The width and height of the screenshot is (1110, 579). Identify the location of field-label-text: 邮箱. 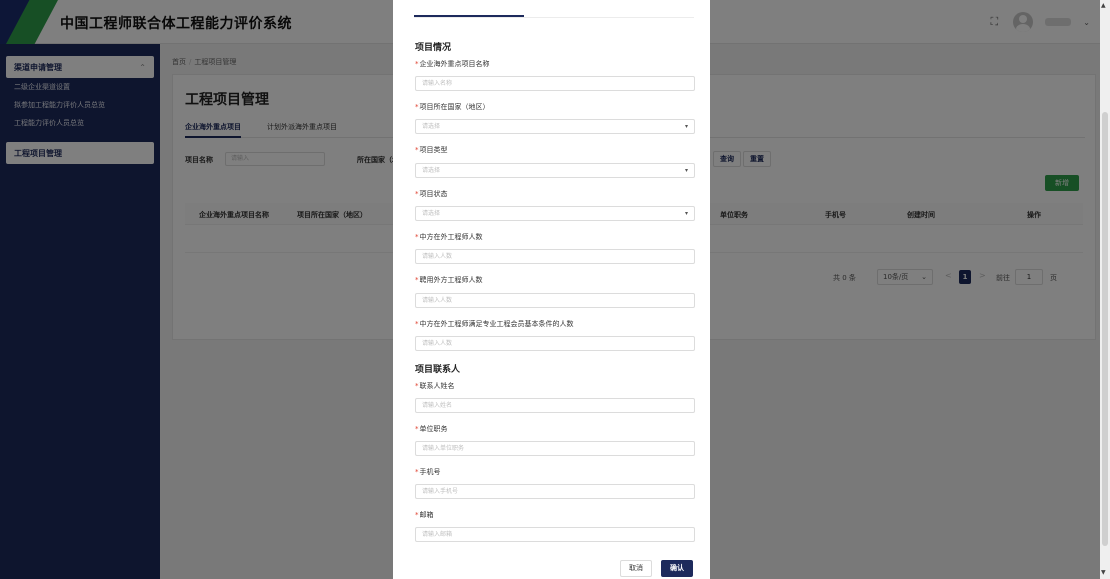
(426, 515).